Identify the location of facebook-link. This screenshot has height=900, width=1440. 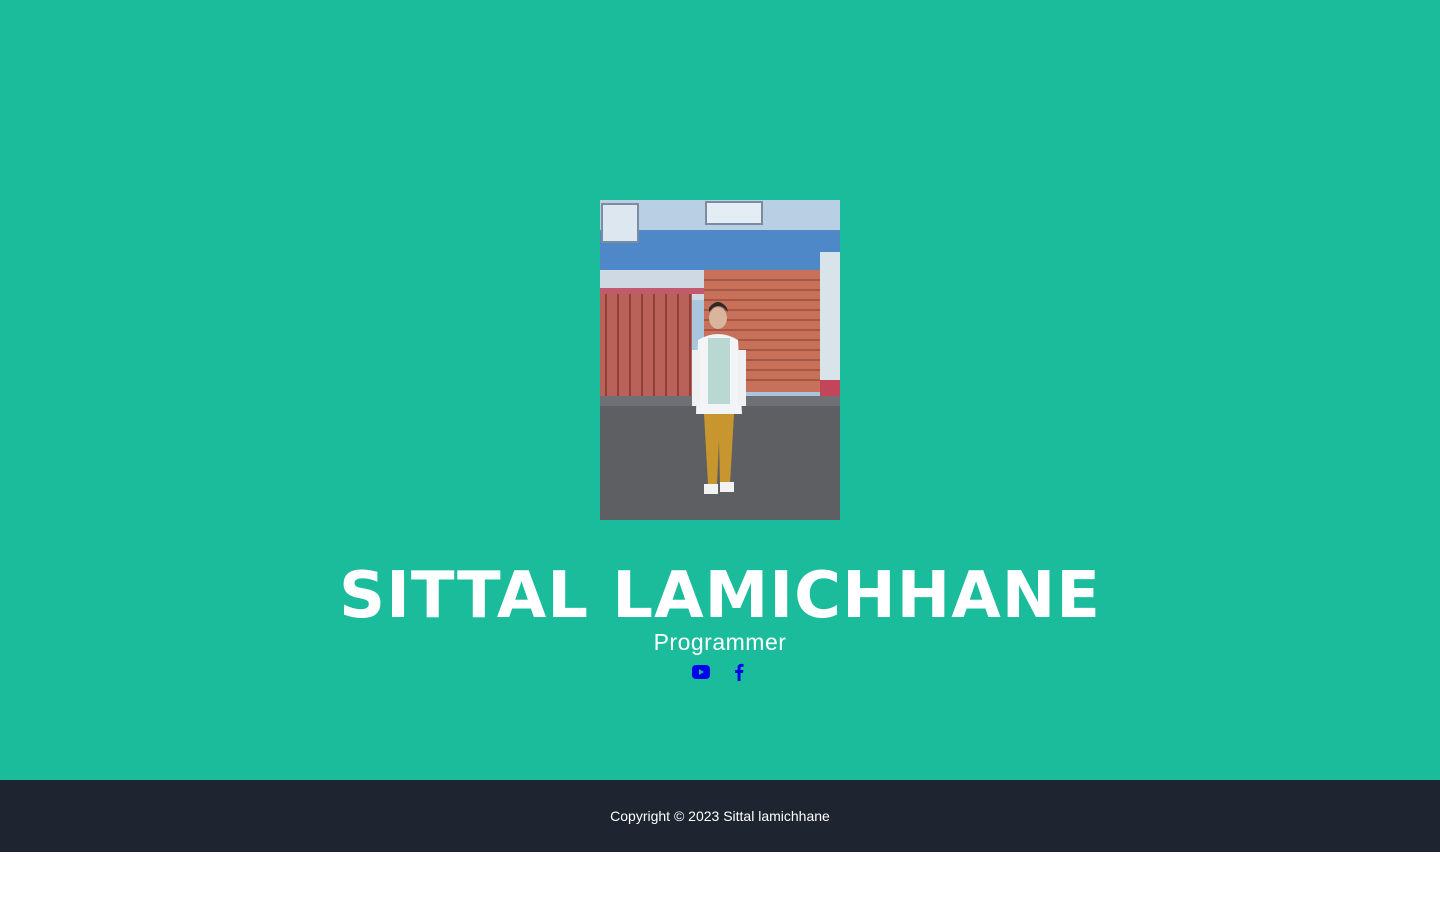
(739, 672).